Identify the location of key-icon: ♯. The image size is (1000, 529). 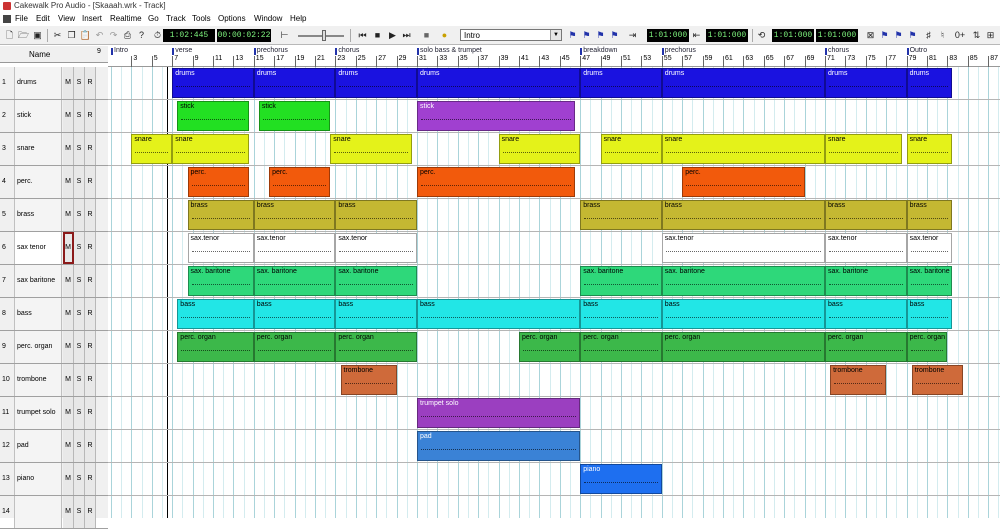
(928, 35).